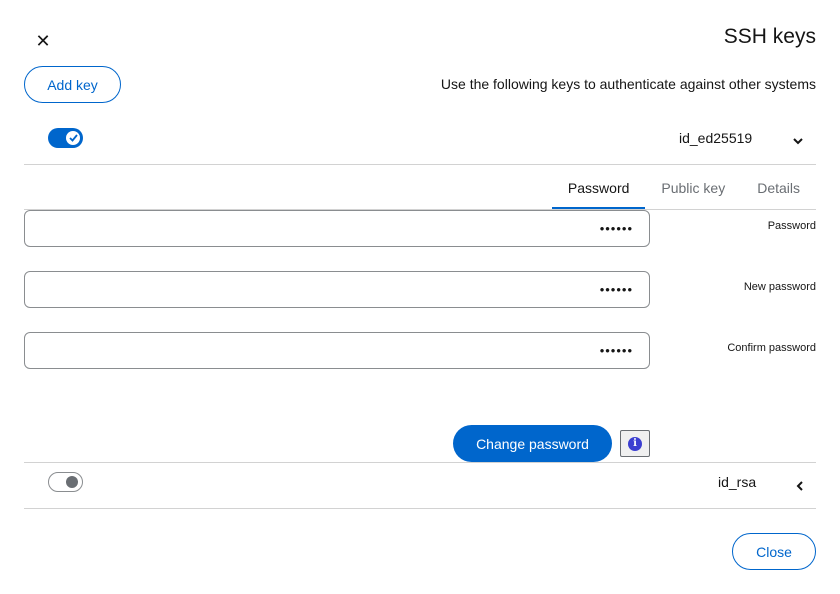 This screenshot has height=594, width=840. Describe the element at coordinates (716, 138) in the screenshot. I see `key-name-id-ed25519: id_ed25519` at that location.